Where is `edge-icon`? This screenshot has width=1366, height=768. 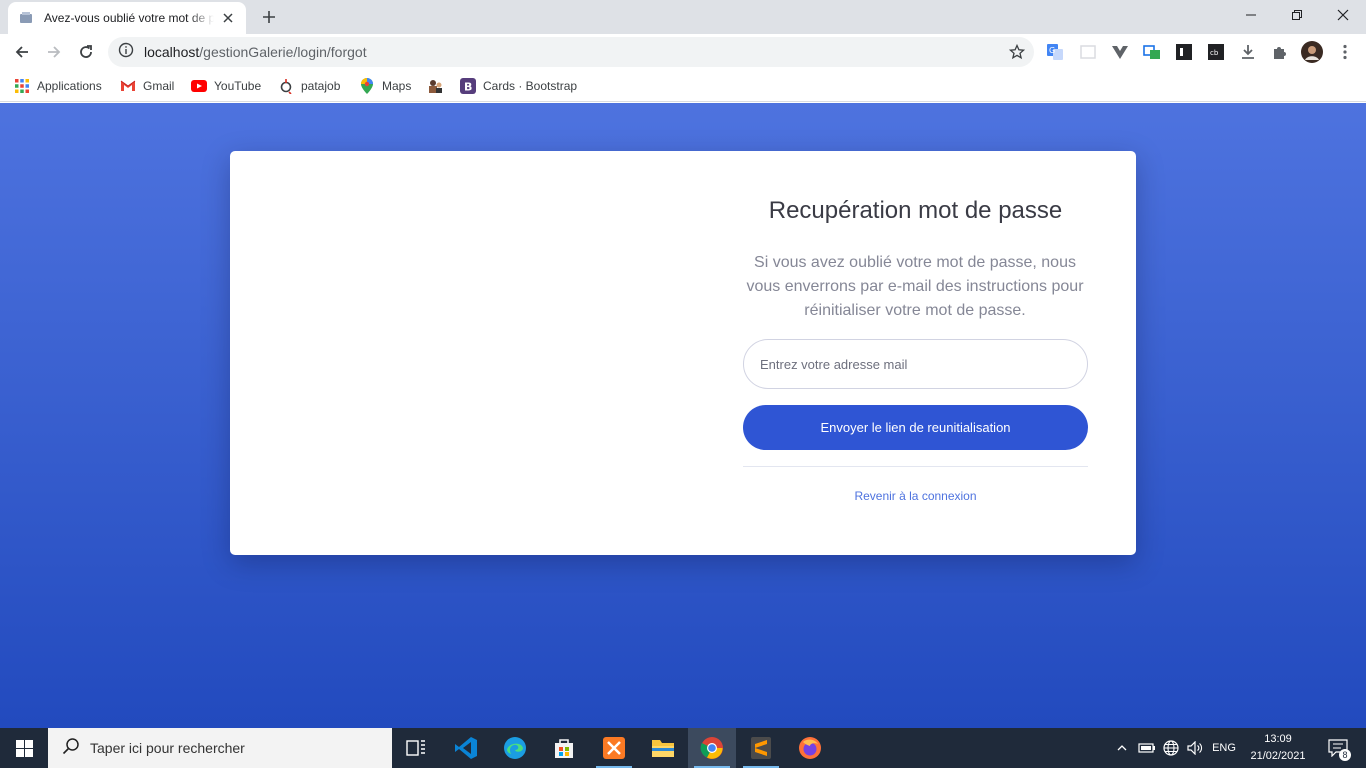
edge-icon is located at coordinates (515, 748).